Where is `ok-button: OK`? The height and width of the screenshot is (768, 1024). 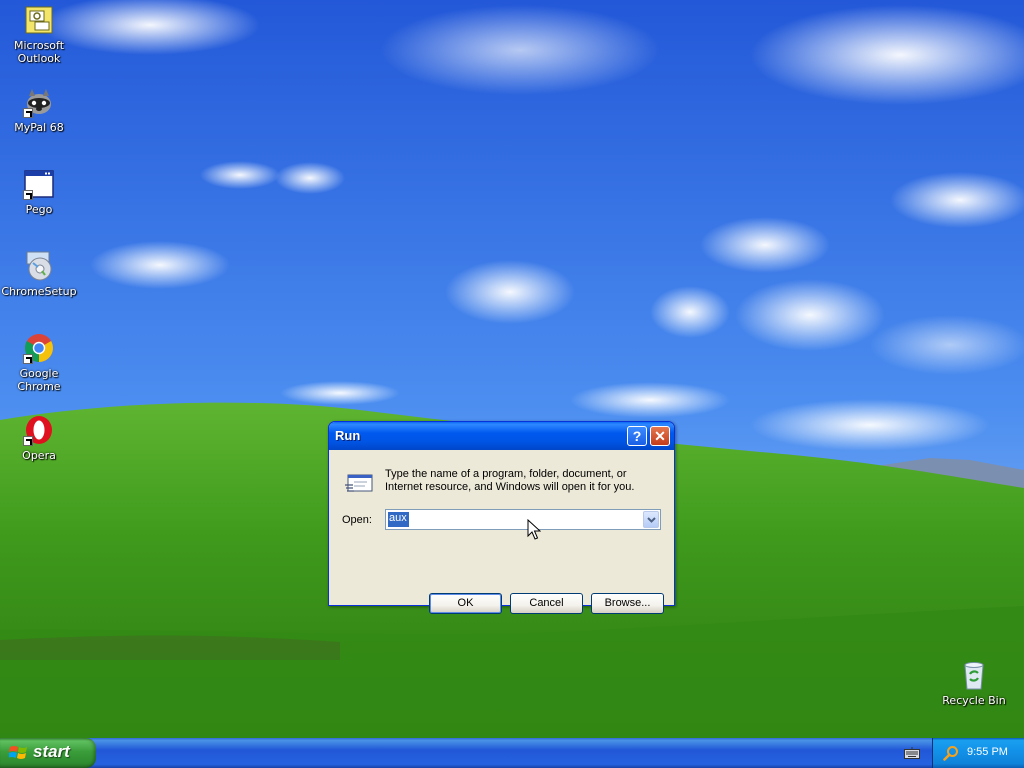
ok-button: OK is located at coordinates (465, 603).